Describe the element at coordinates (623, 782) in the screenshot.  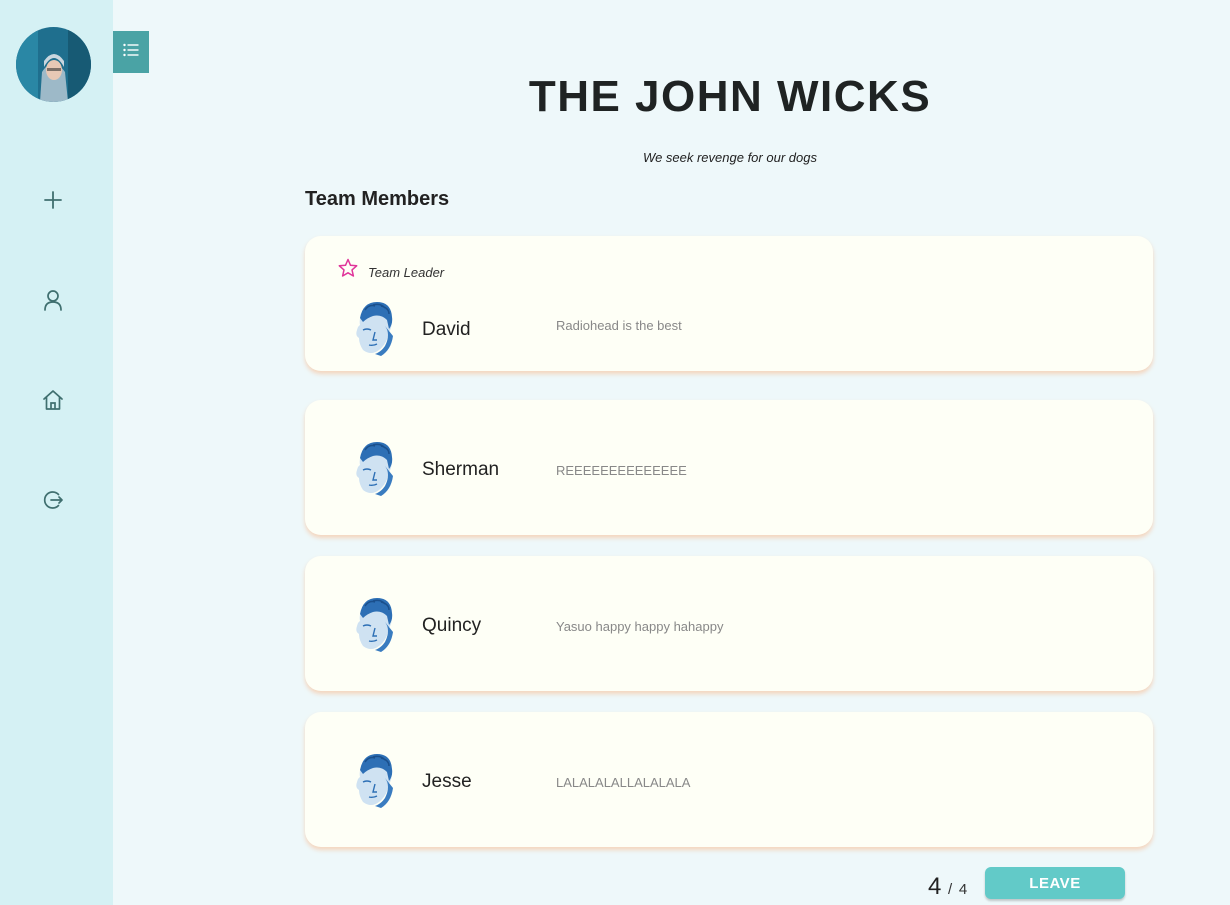
I see `member-bio: LALALALALLALALALA` at that location.